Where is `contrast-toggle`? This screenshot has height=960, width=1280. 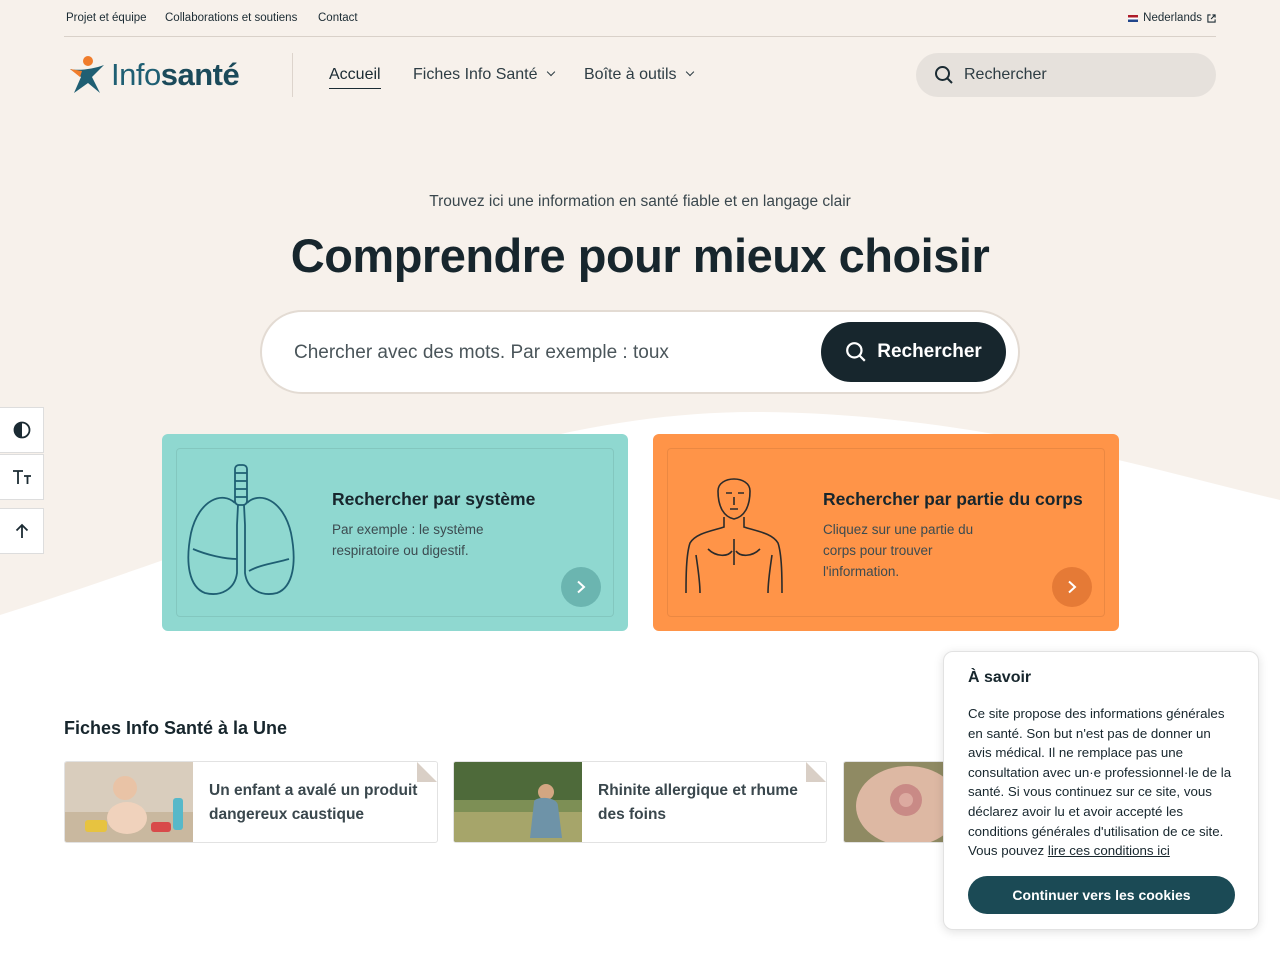
contrast-toggle is located at coordinates (22, 430).